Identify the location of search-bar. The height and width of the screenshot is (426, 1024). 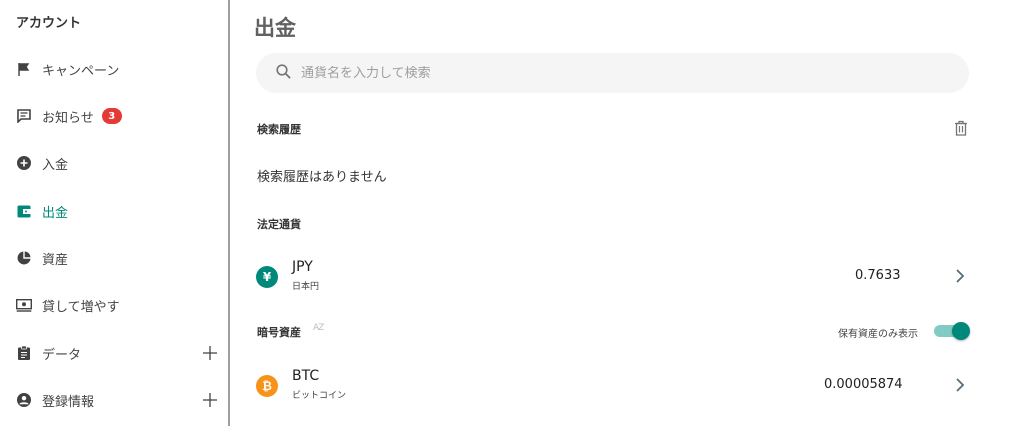
(612, 73).